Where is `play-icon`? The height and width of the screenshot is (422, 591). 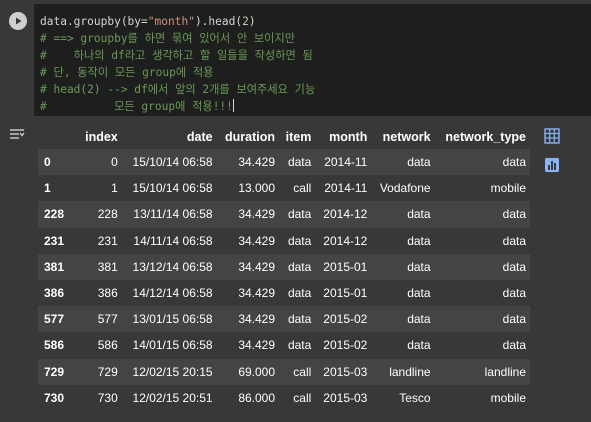
play-icon is located at coordinates (18, 21).